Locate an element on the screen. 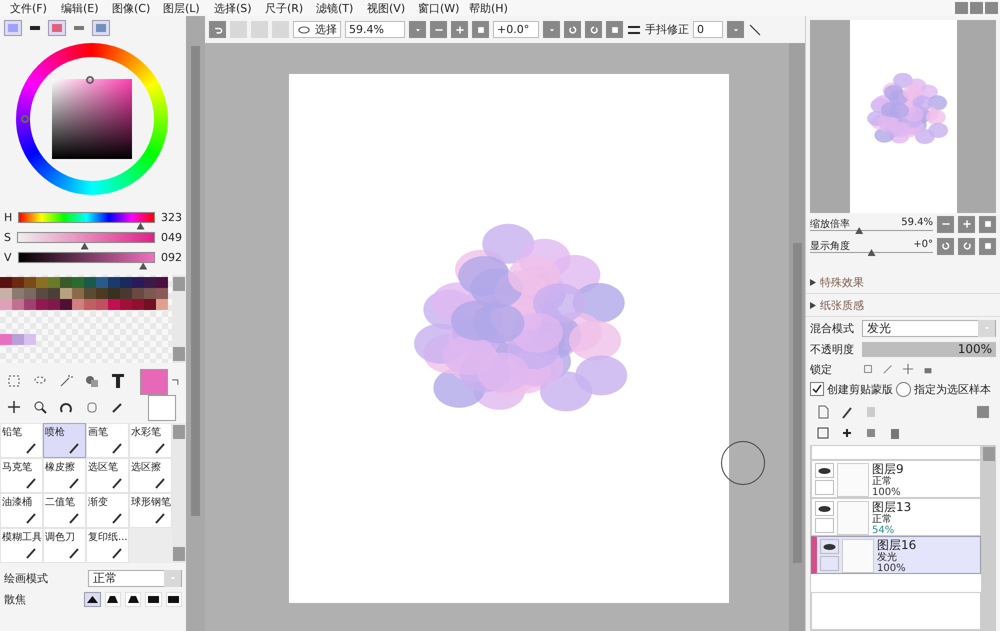 The width and height of the screenshot is (1000, 631). brush-tool: 球形钢笔 is located at coordinates (150, 510).